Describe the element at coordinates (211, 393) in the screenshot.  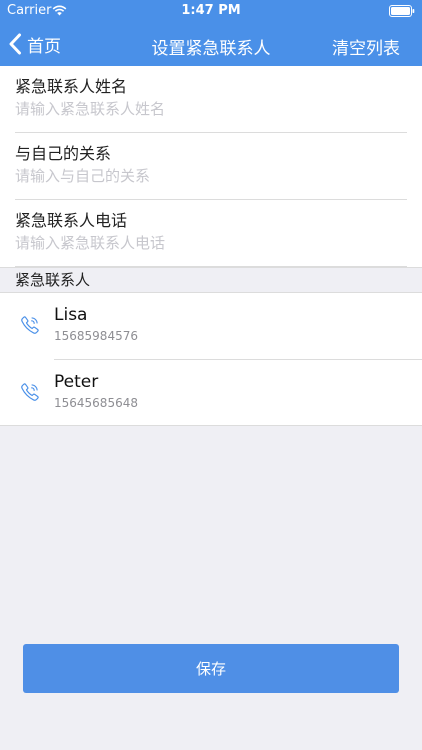
I see `list-item: Peter 15645685648` at that location.